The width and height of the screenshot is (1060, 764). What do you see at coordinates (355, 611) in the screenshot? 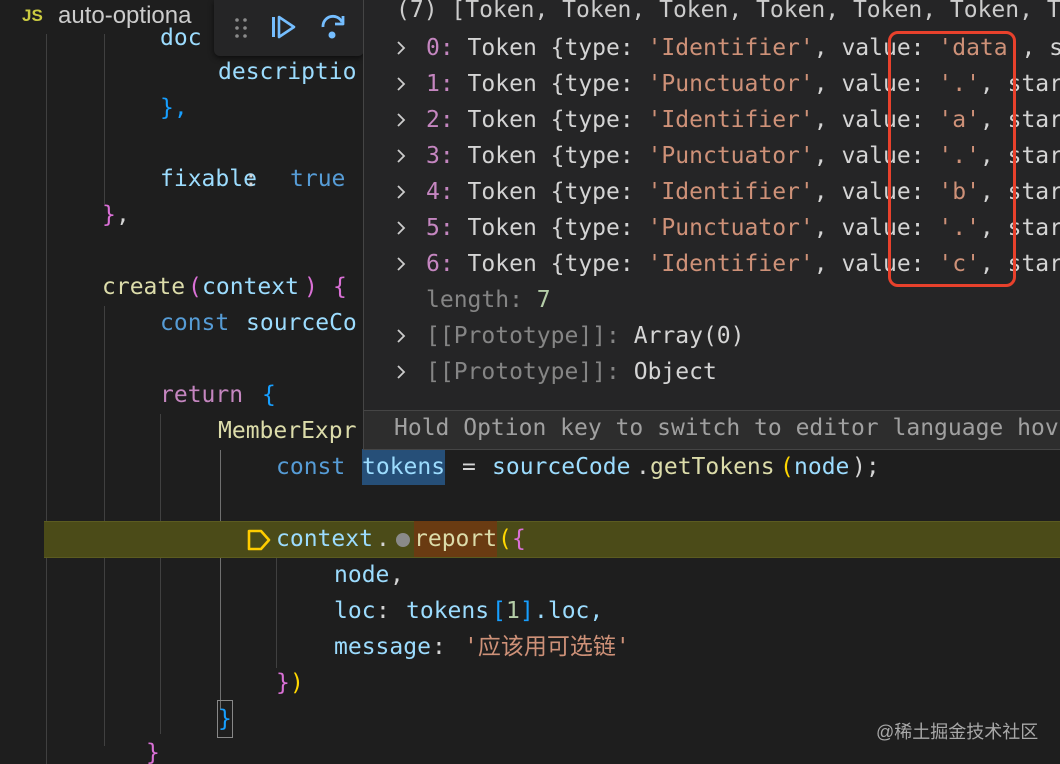
I see `code-token: loc` at bounding box center [355, 611].